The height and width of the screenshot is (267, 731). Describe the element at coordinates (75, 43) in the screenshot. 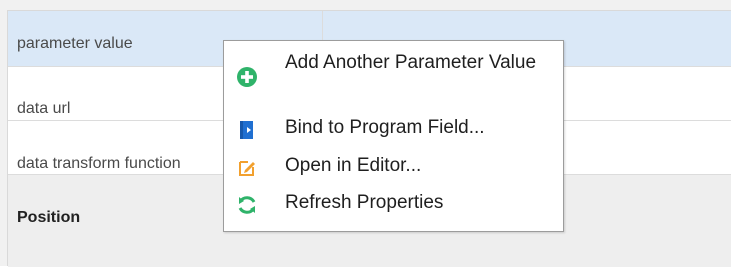

I see `property-label: parameter value` at that location.